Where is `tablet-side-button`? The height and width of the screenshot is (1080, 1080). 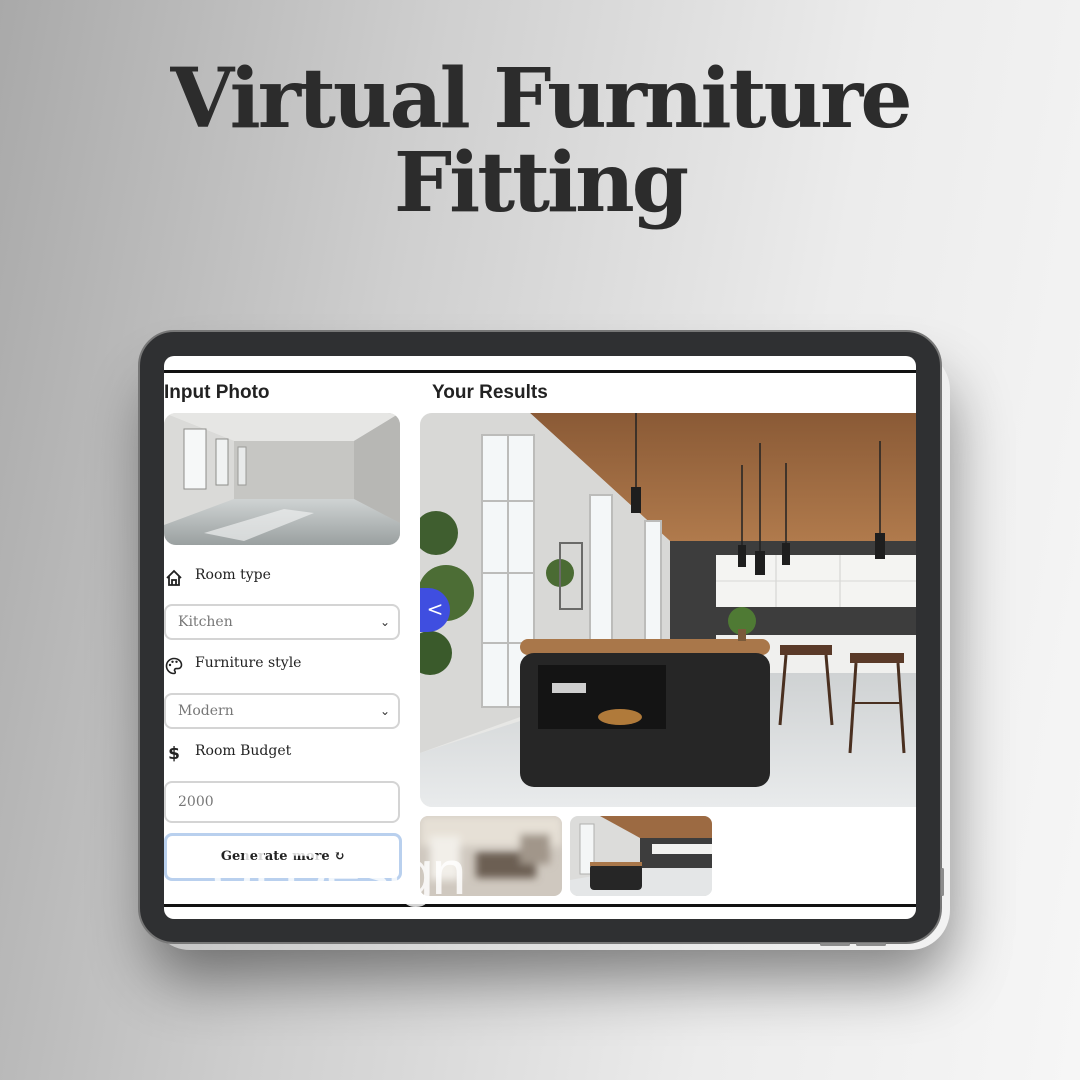
tablet-side-button is located at coordinates (942, 882).